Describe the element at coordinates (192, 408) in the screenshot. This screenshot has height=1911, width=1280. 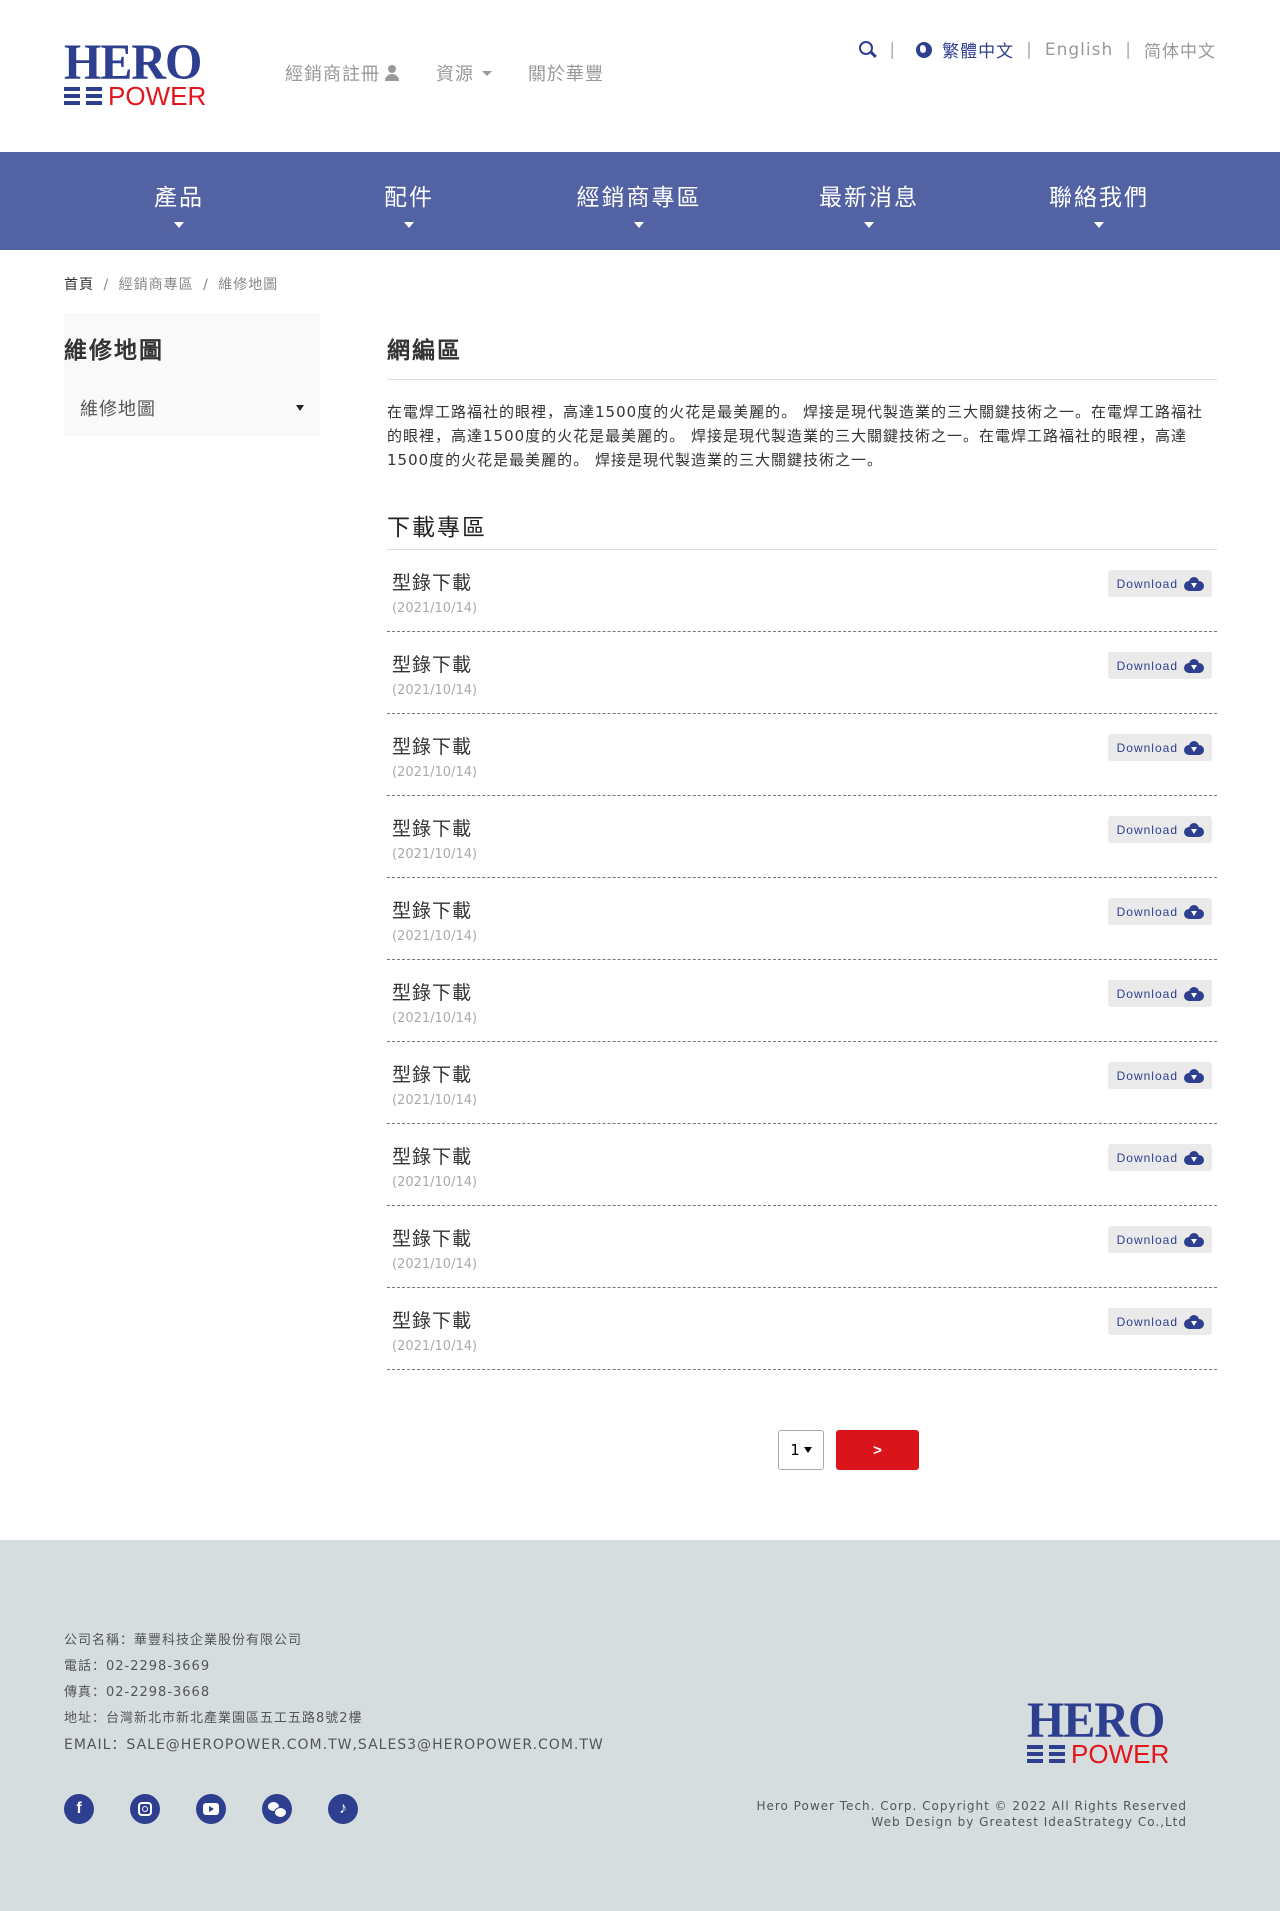
I see `sidebar-item-repair-map: 維修地圖` at that location.